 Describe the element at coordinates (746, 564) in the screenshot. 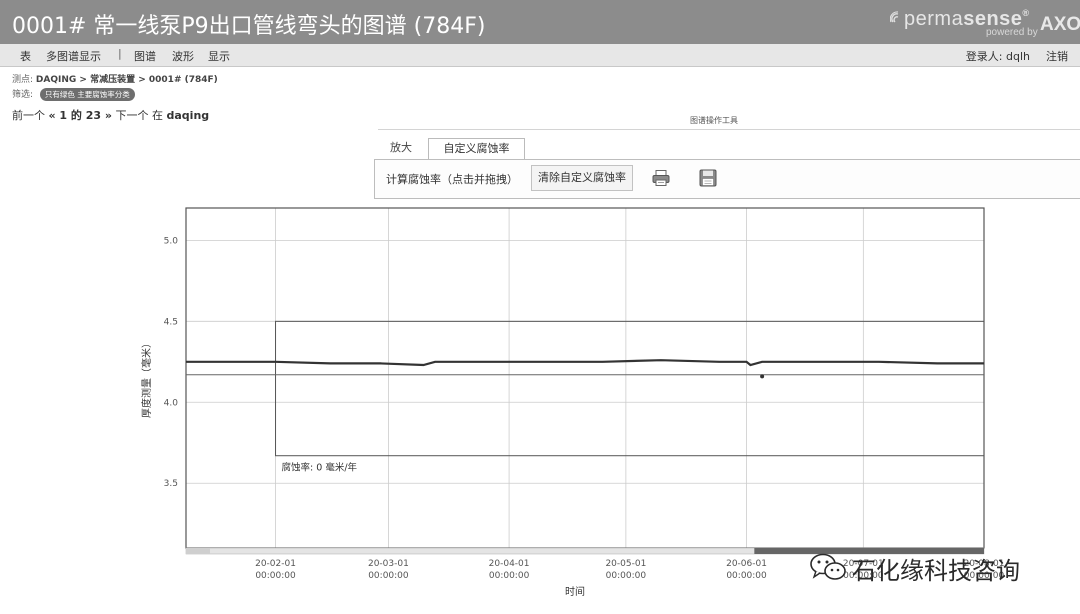

I see `x-tick-label: 20-06-01` at that location.